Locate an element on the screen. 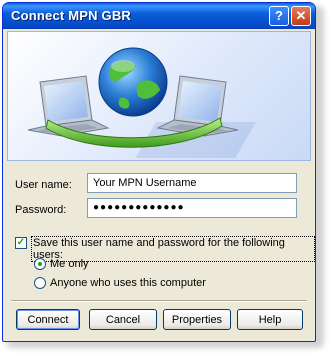 This screenshot has height=354, width=334. left-laptop-icon is located at coordinates (68, 106).